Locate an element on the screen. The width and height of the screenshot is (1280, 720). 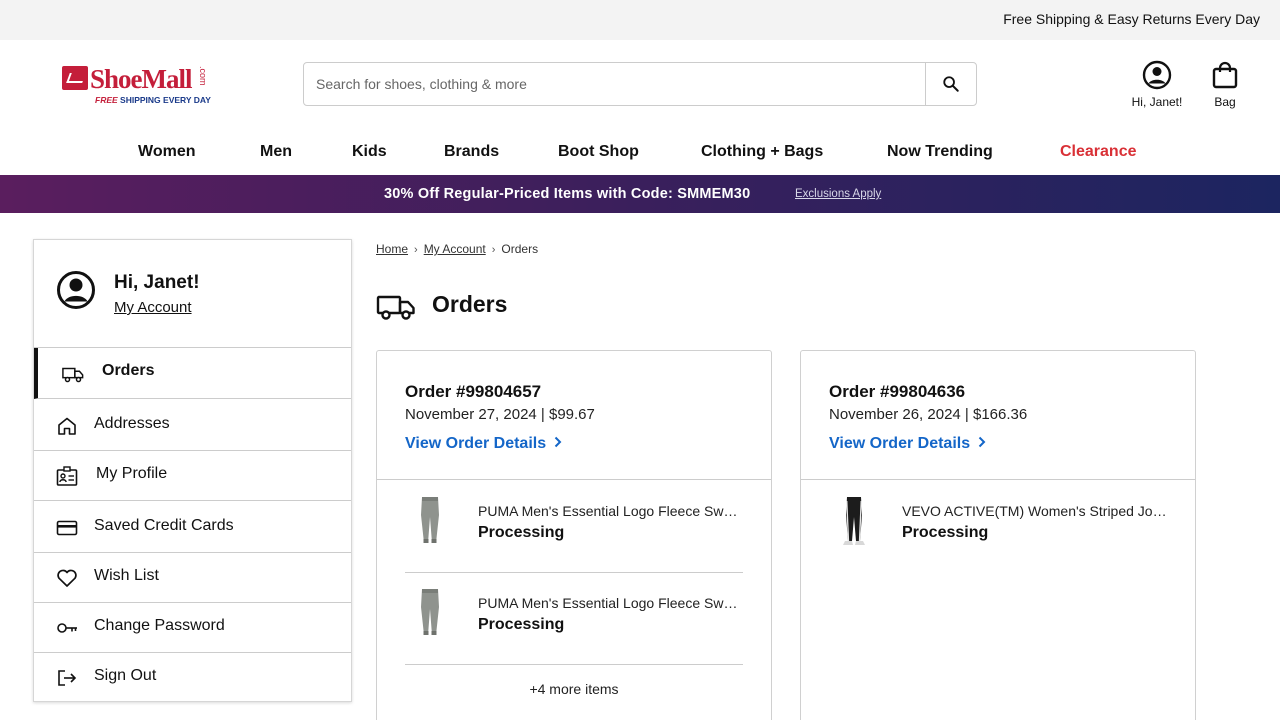
nav-men: Men is located at coordinates (276, 152).